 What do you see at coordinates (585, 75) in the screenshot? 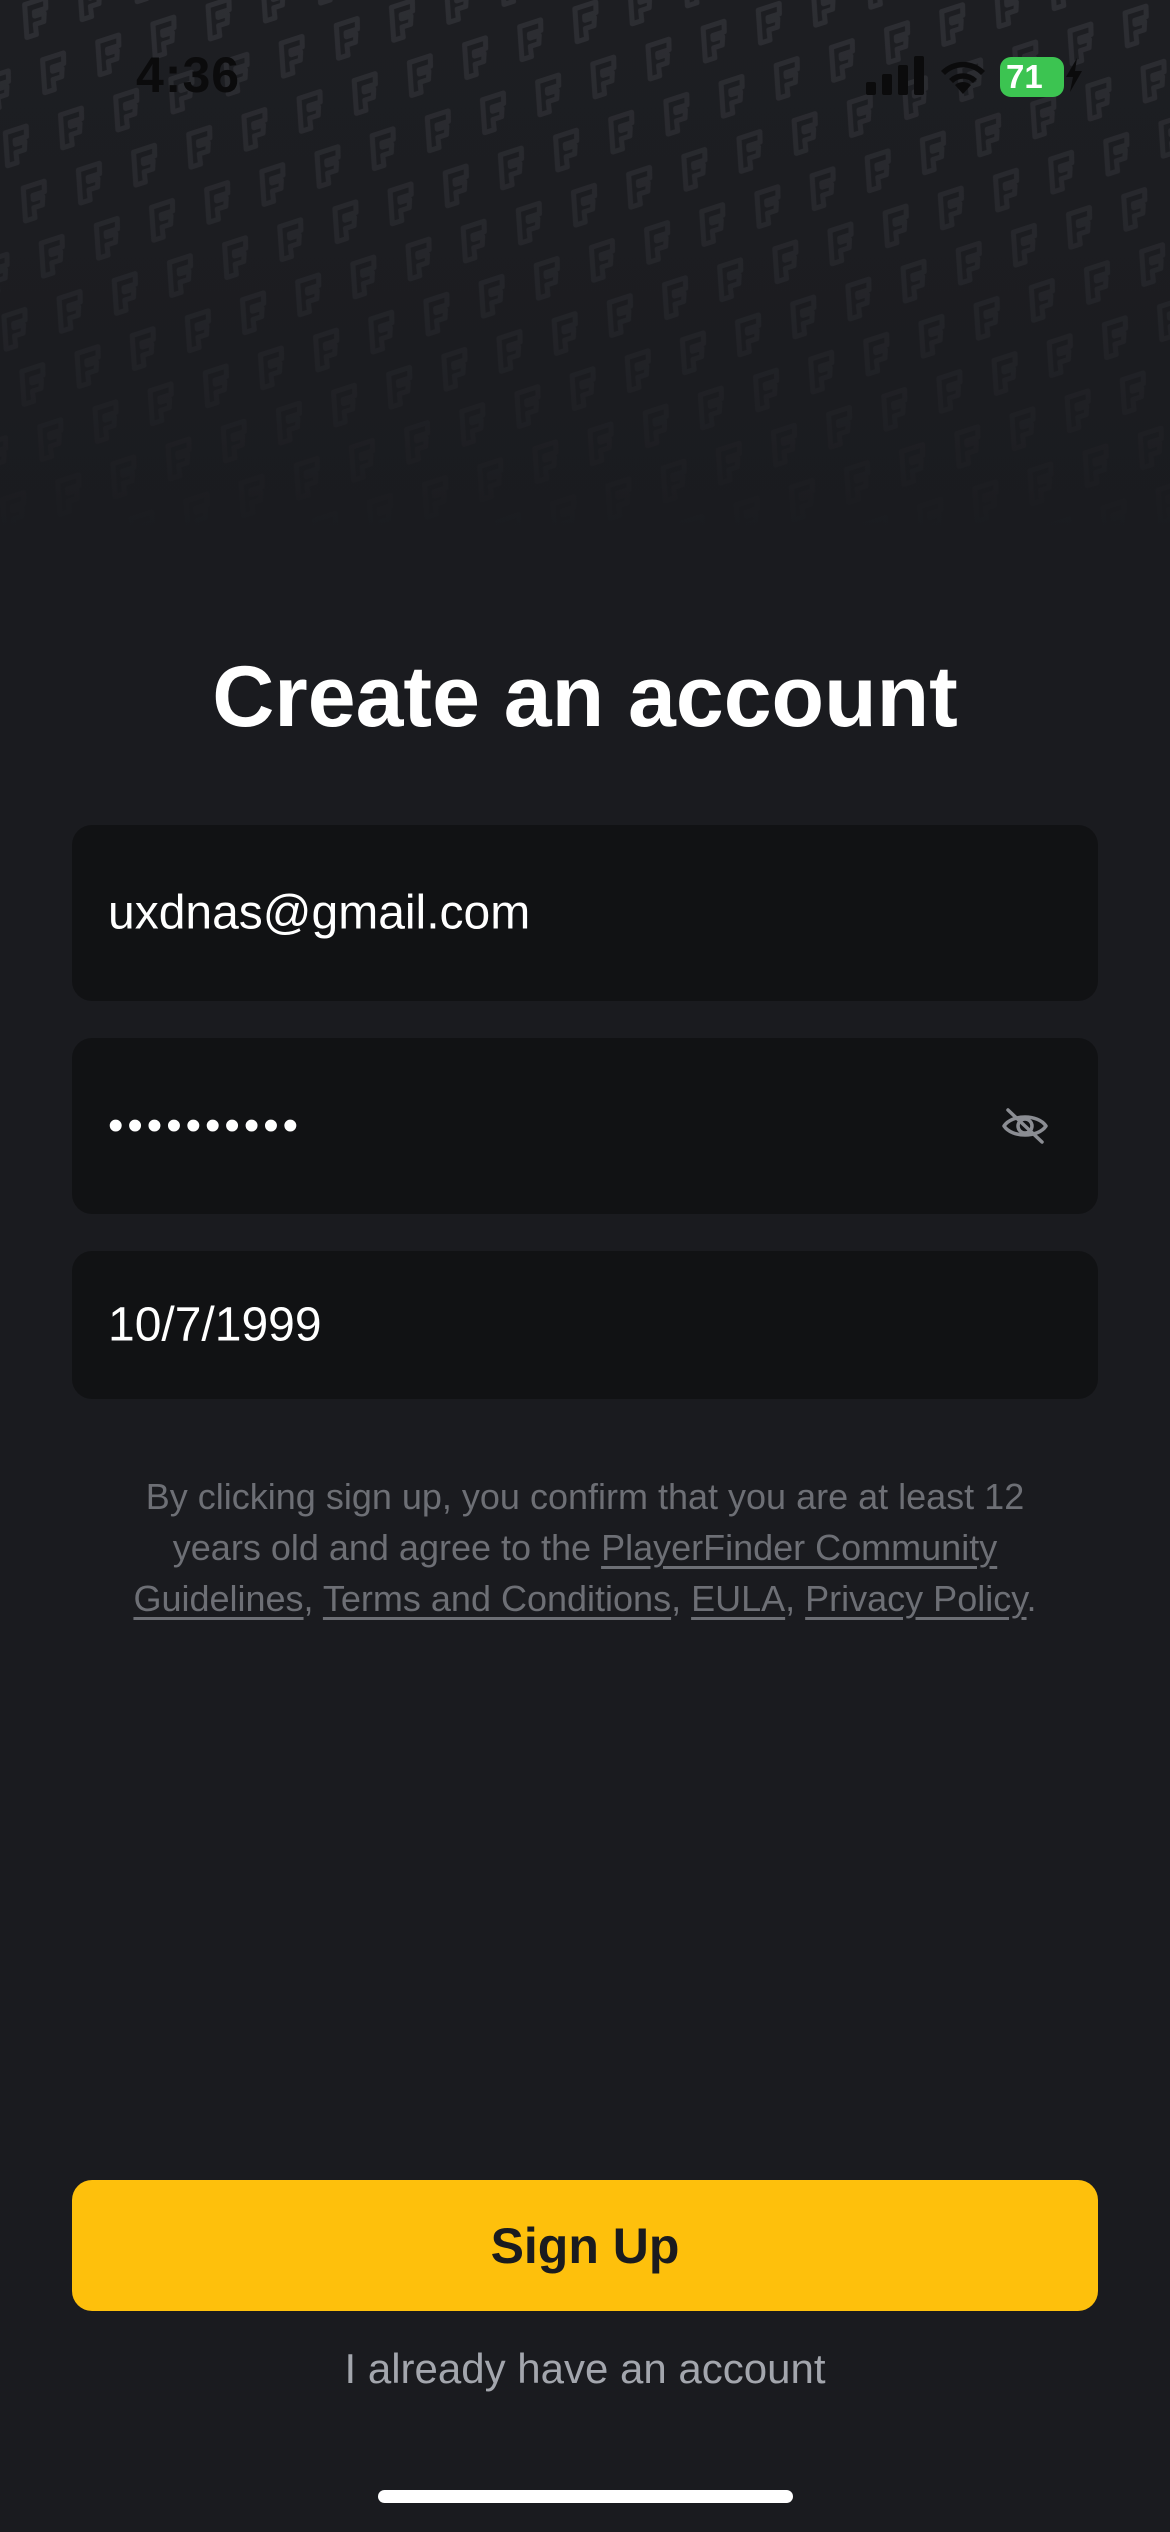
I see `status-bar: 4:36 71` at bounding box center [585, 75].